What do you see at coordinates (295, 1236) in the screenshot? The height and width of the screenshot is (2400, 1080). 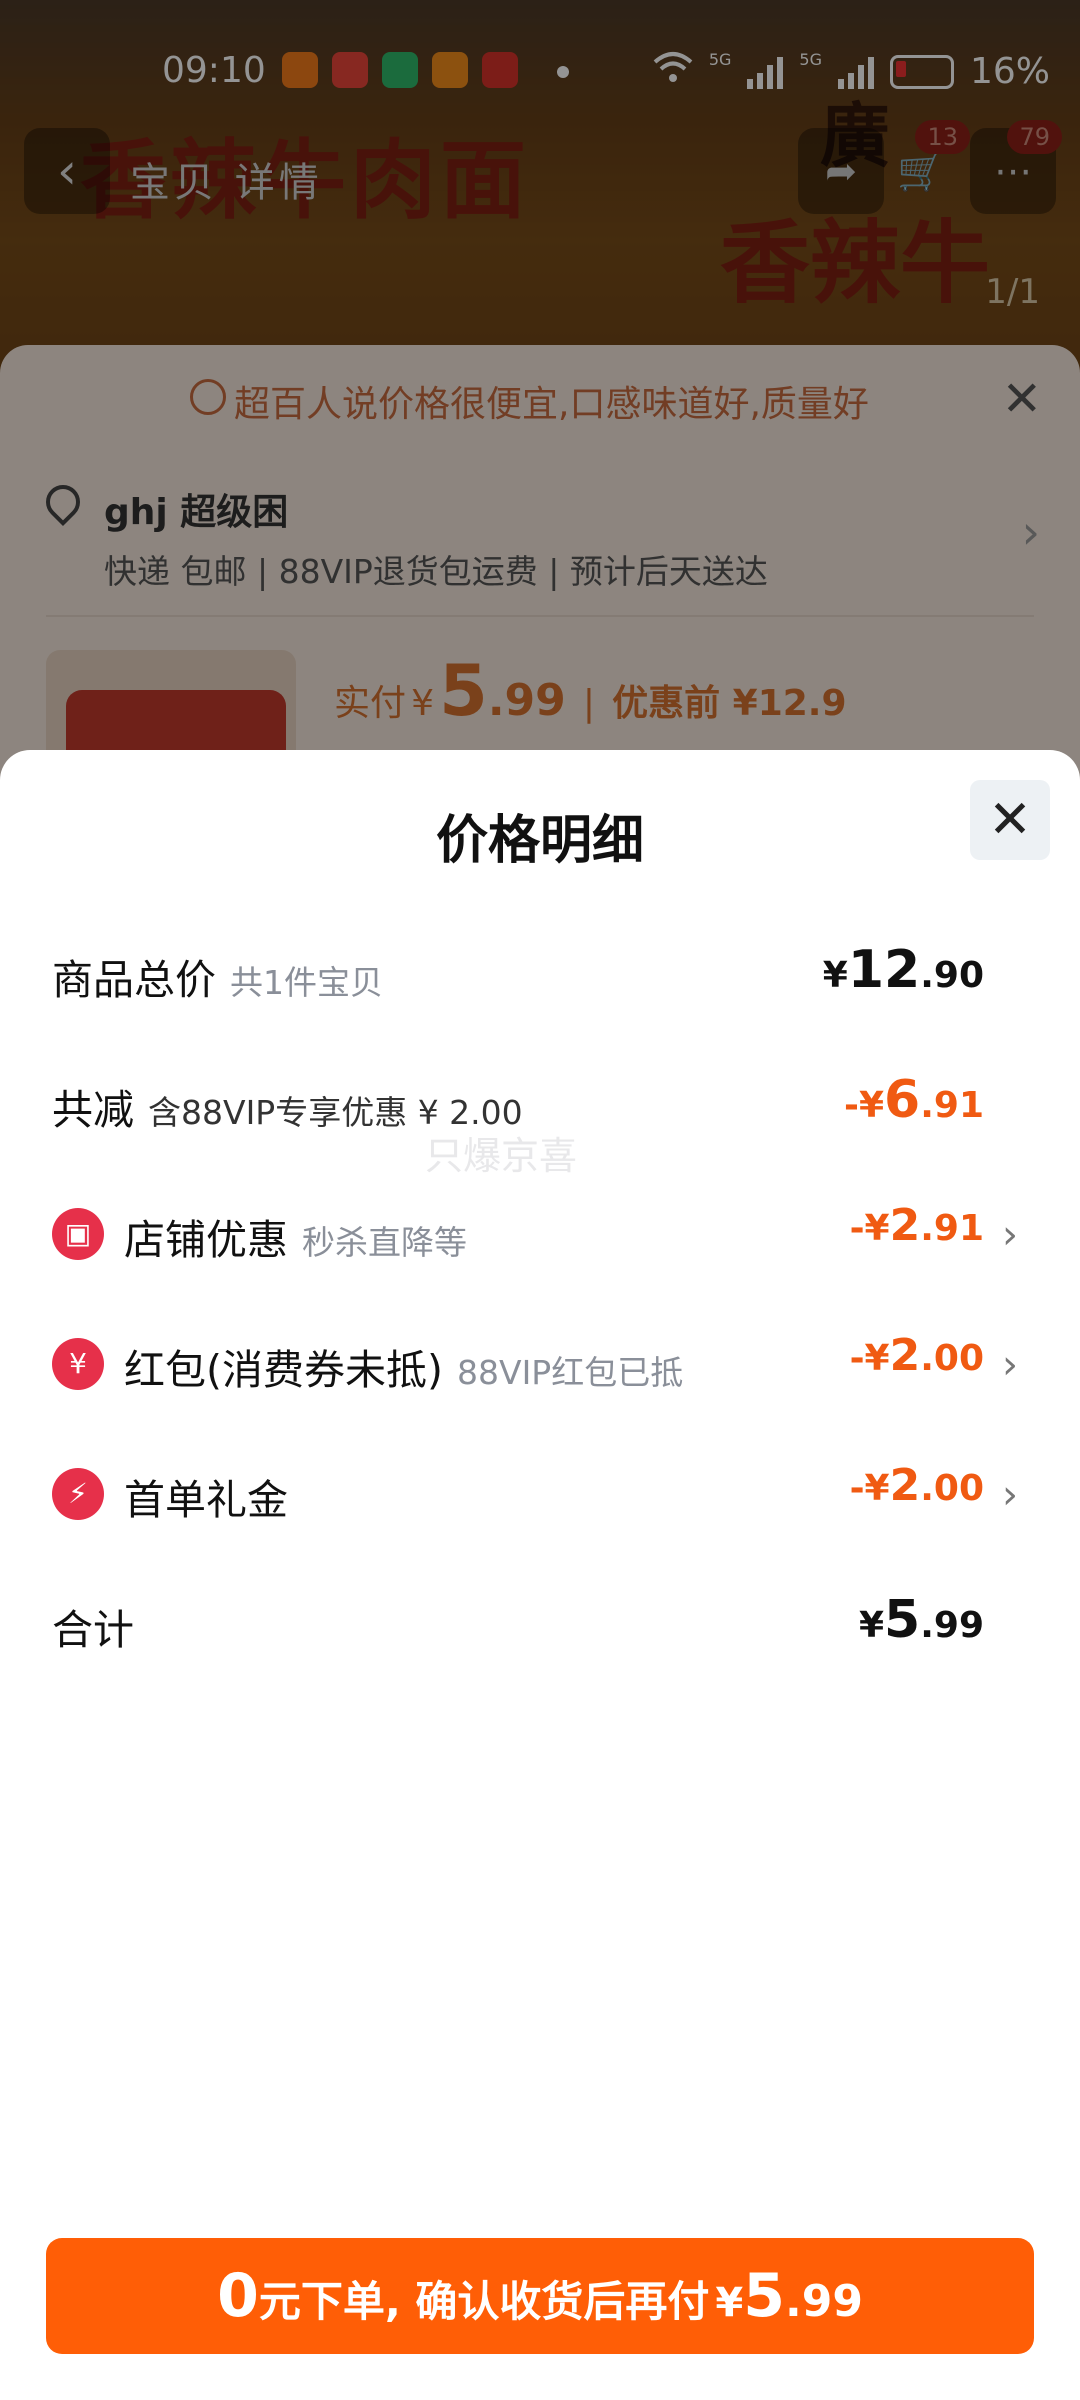 I see `row-label: 店铺优惠 秒杀直降等` at bounding box center [295, 1236].